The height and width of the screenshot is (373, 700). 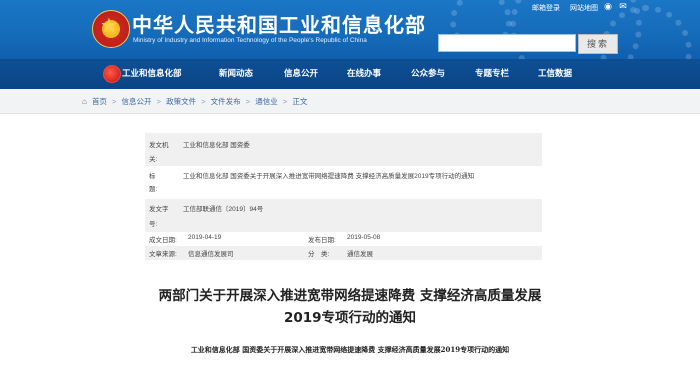 I want to click on nav-item-online-service: 在线办事, so click(x=364, y=73).